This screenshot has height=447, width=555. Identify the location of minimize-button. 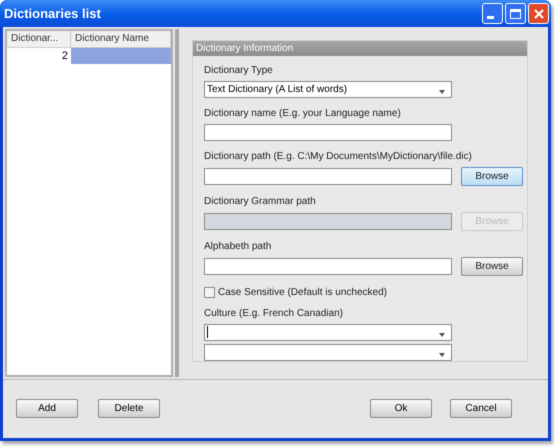
(492, 13).